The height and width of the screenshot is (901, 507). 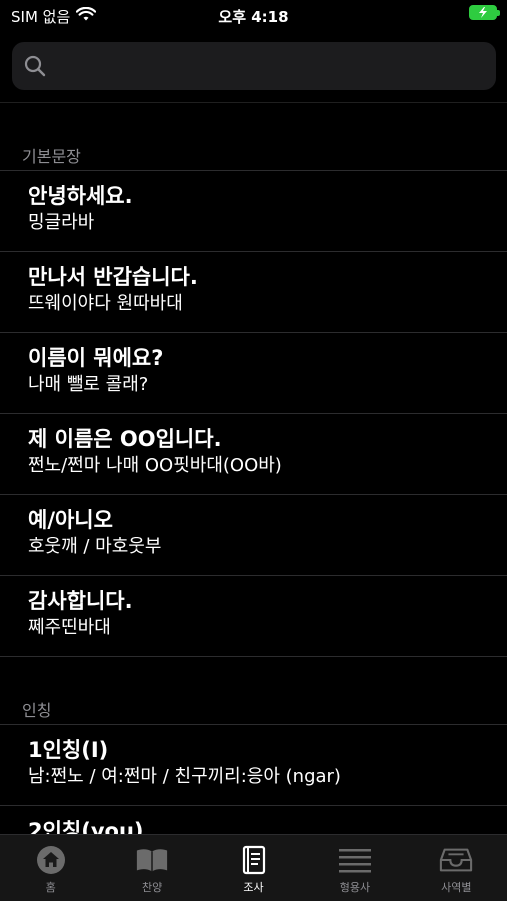 What do you see at coordinates (253, 887) in the screenshot?
I see `tab-label: 조사` at bounding box center [253, 887].